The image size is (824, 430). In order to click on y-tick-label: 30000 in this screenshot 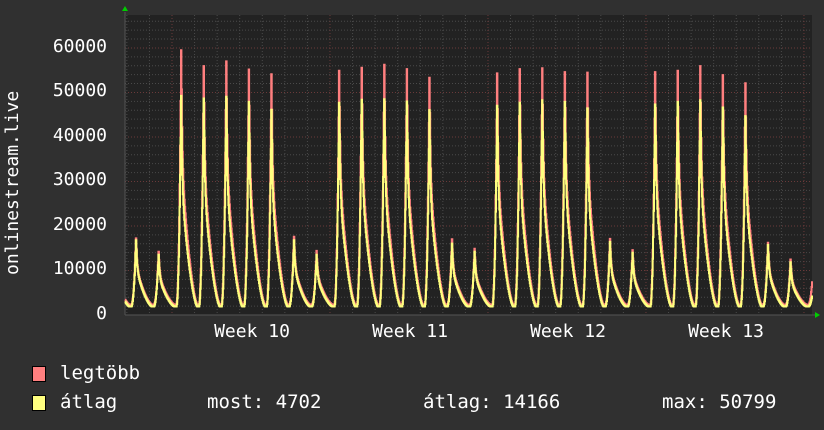, I will do `click(79, 180)`.